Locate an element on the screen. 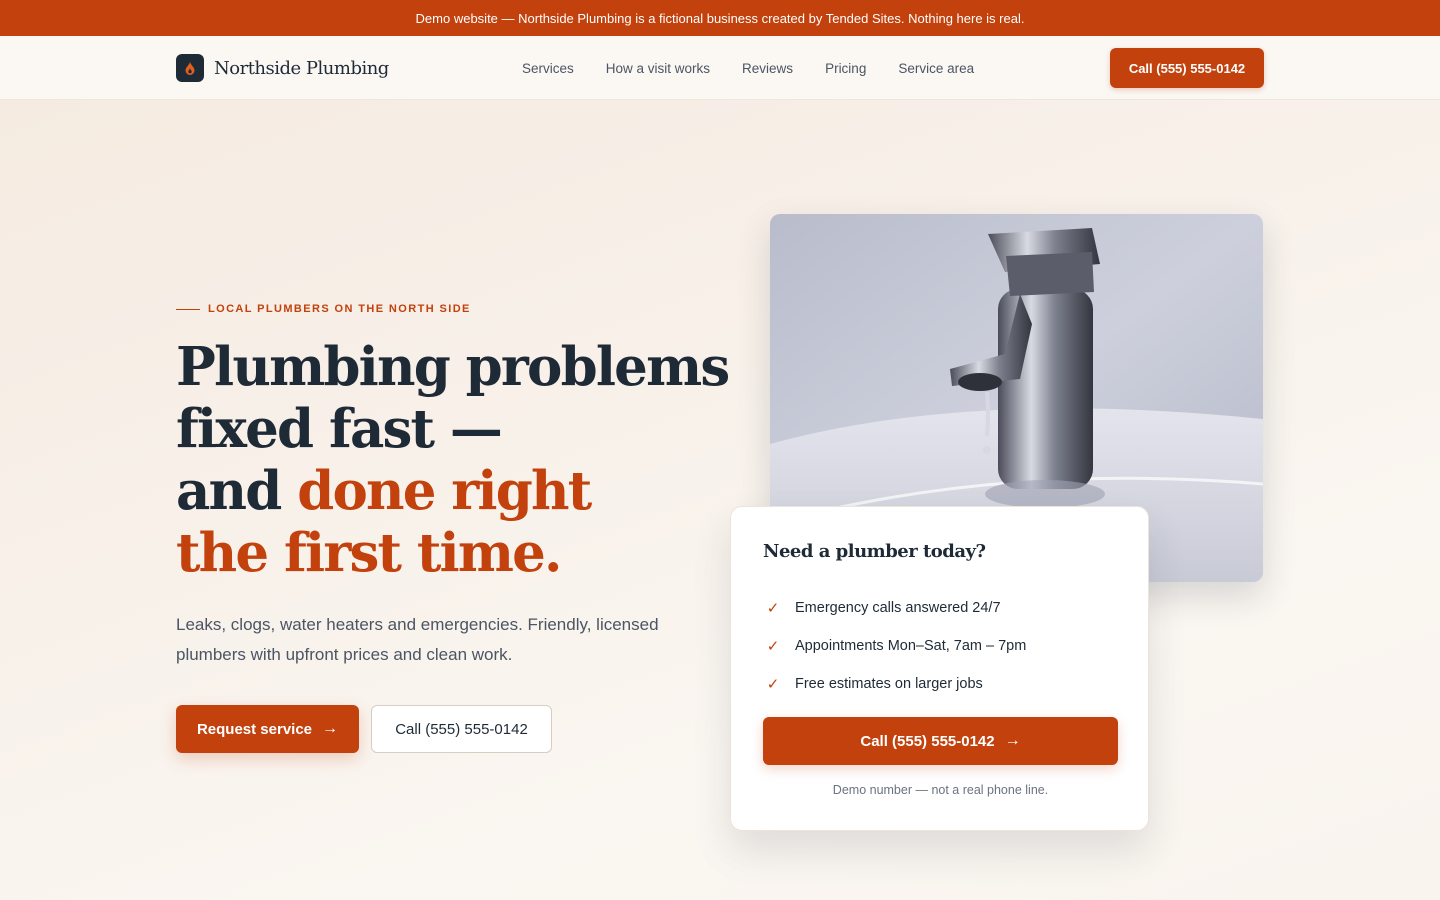 This screenshot has width=1440, height=900. card-feature-item: ✓ Emergency calls answered 24/7 is located at coordinates (894, 608).